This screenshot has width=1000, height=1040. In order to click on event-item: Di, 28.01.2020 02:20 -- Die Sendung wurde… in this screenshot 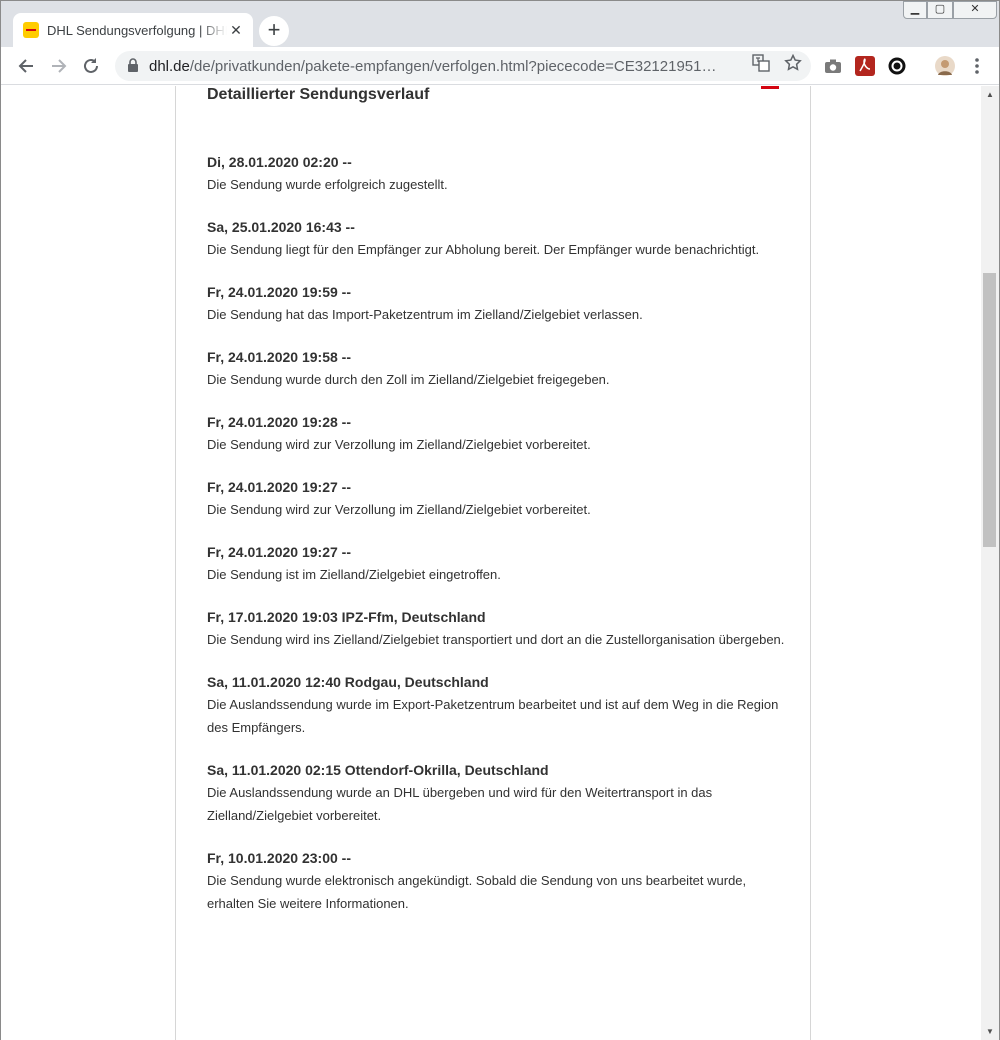, I will do `click(497, 173)`.